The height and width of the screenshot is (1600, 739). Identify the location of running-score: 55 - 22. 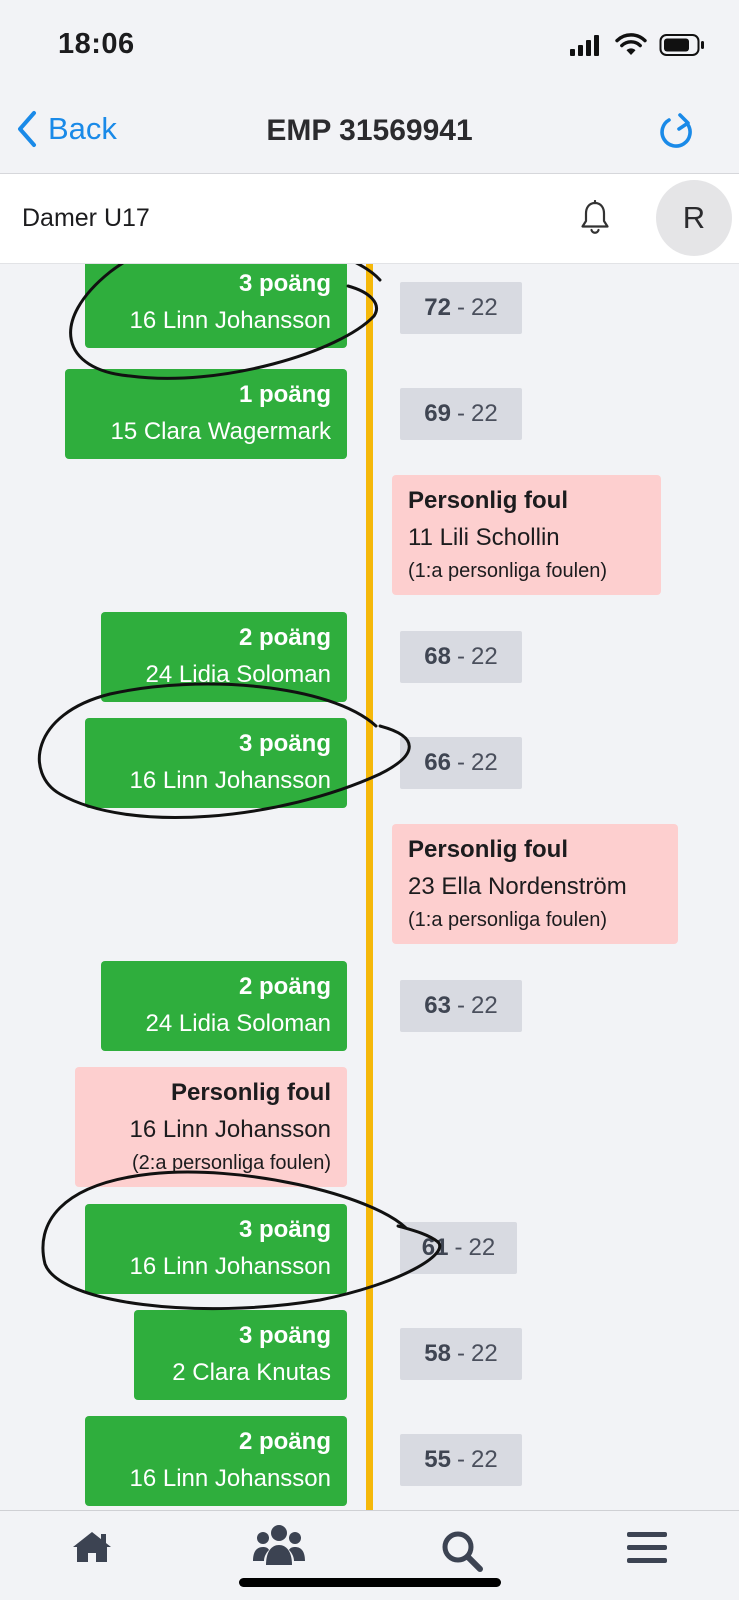
(461, 1460).